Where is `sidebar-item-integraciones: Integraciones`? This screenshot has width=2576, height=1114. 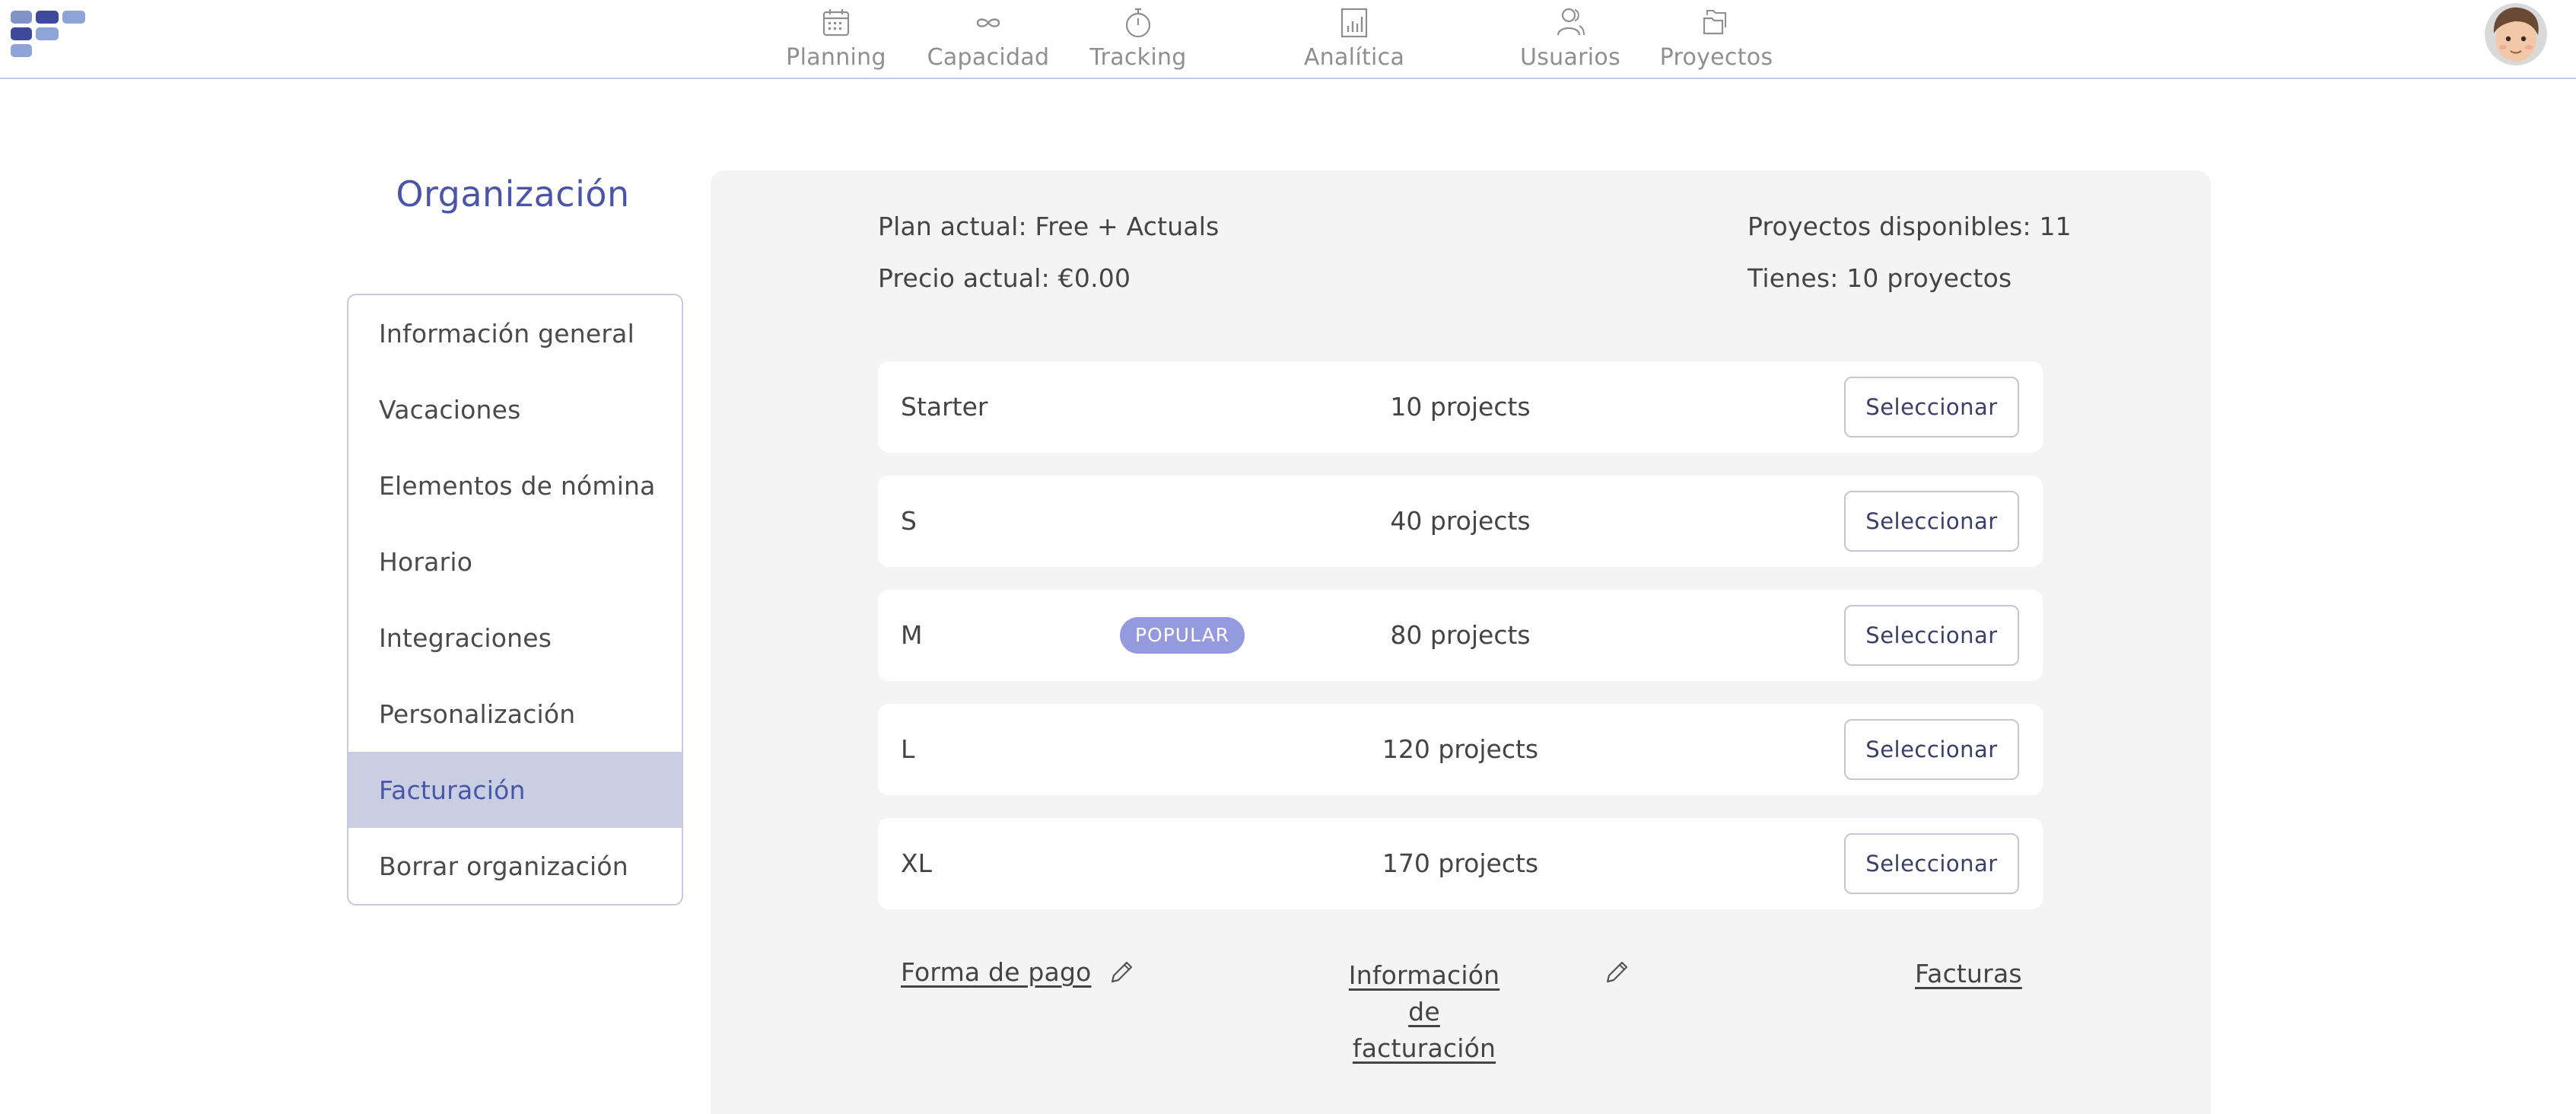 sidebar-item-integraciones: Integraciones is located at coordinates (515, 638).